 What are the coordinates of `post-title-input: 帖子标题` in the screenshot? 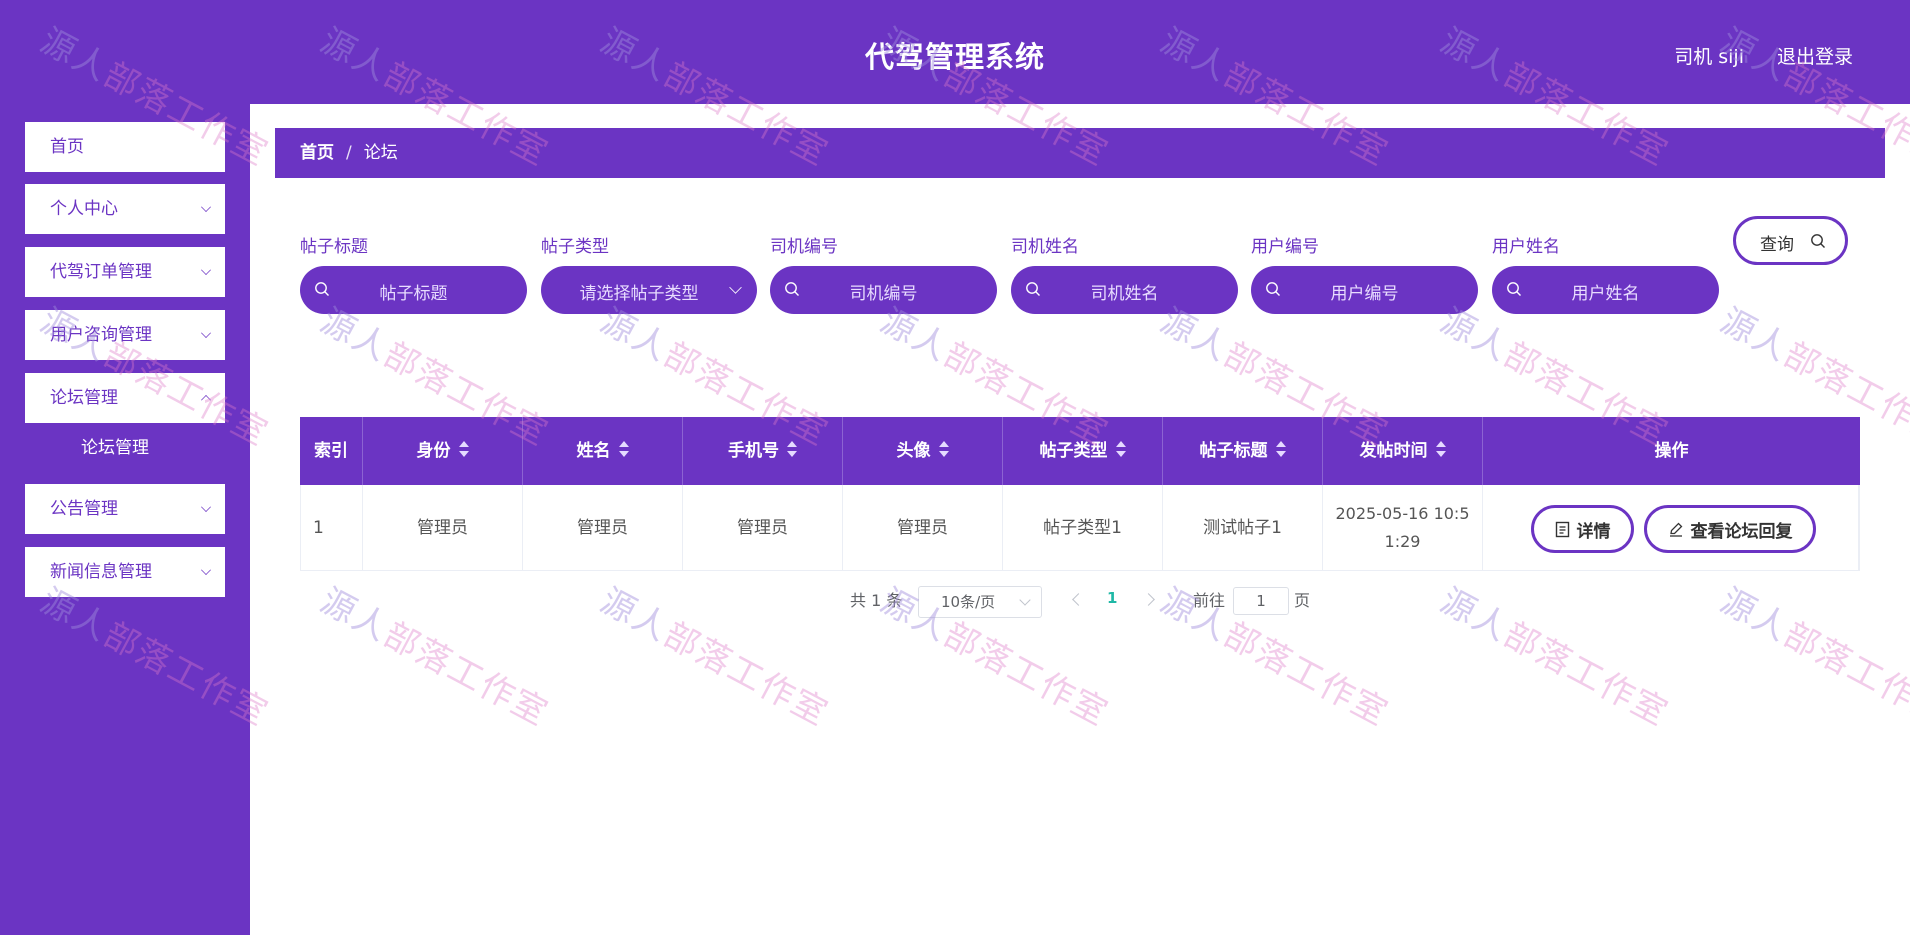 It's located at (413, 290).